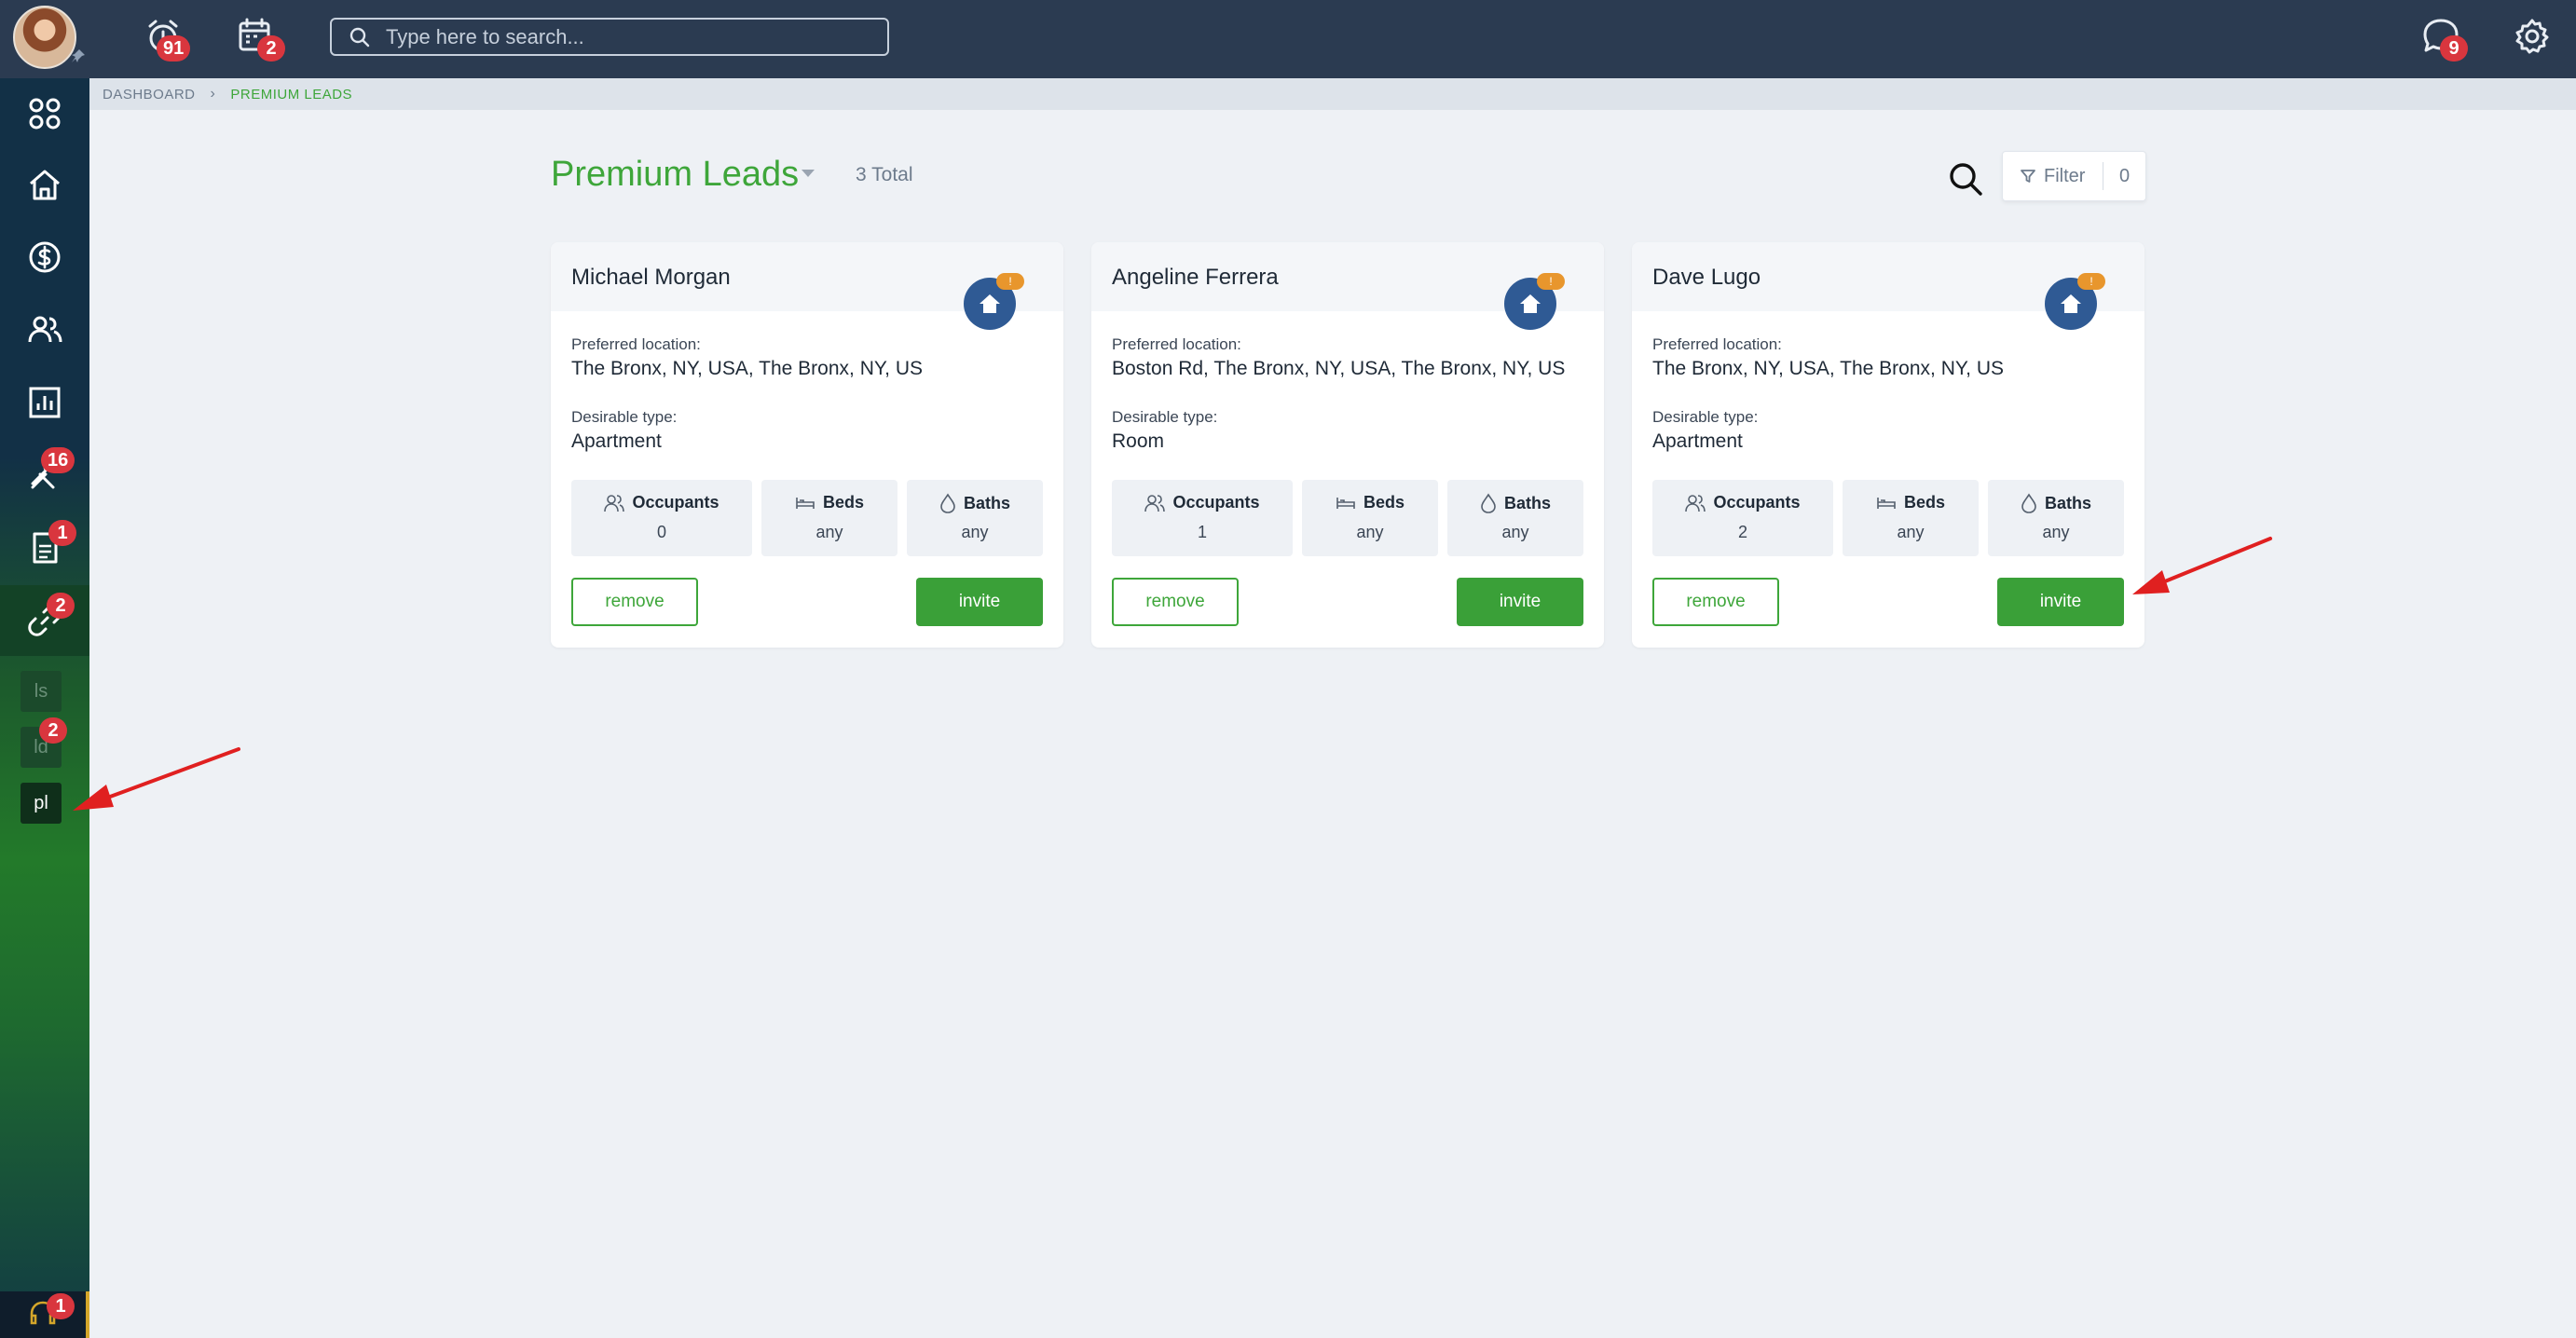 The width and height of the screenshot is (2576, 1338). Describe the element at coordinates (44, 38) in the screenshot. I see `user-avatar` at that location.